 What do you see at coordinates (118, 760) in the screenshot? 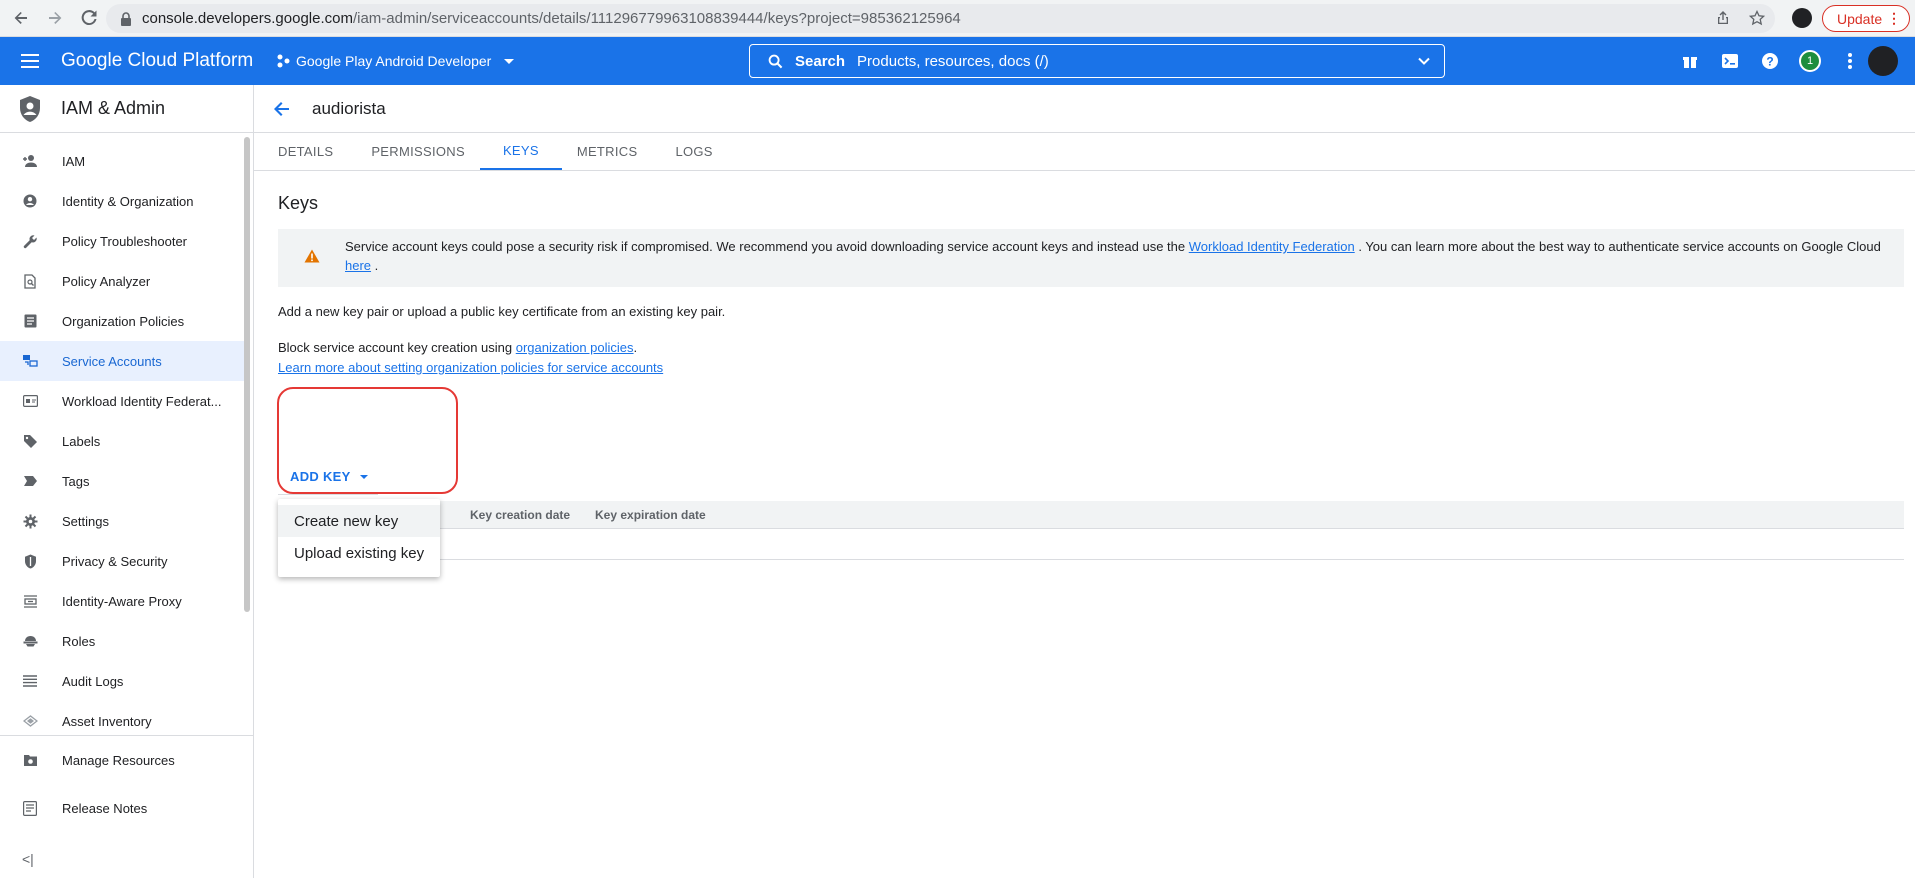
I see `sidebar-item-label: Manage Resources` at bounding box center [118, 760].